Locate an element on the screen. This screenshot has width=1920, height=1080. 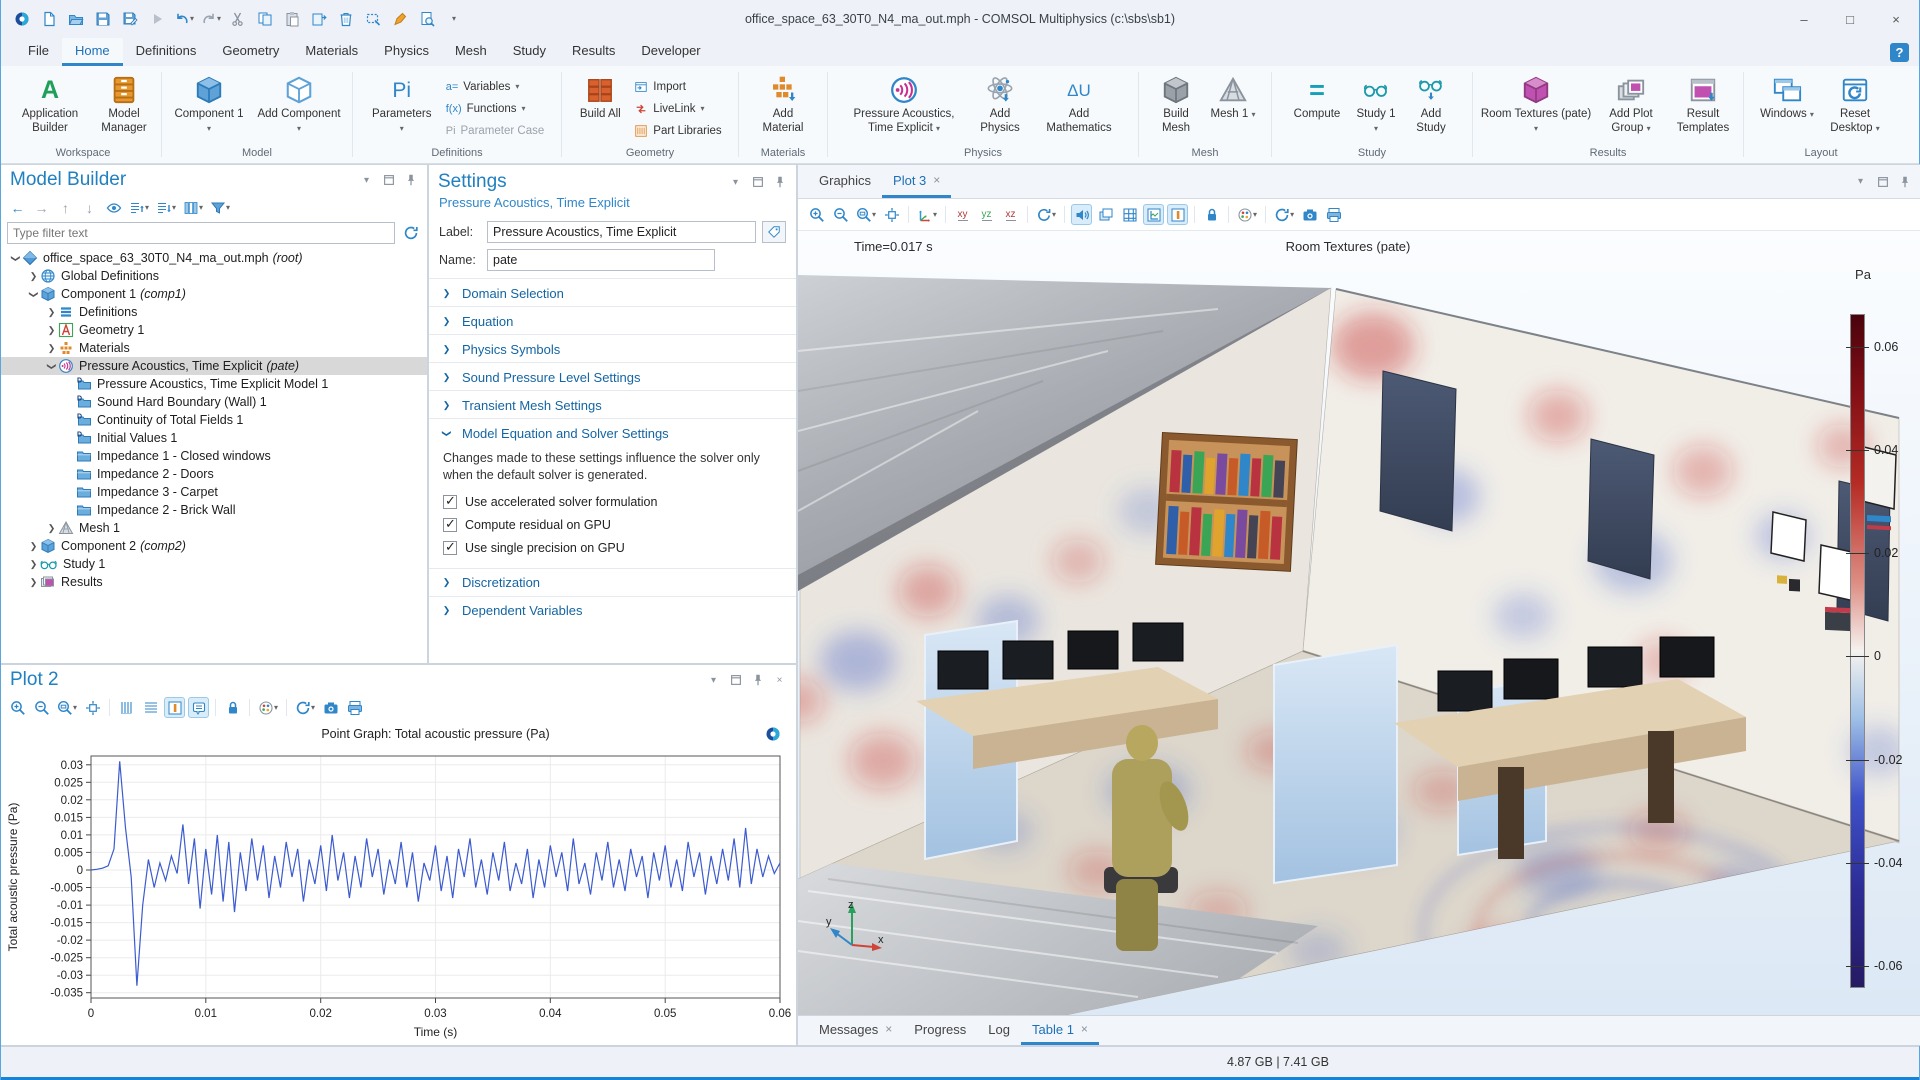
close-tab-icon: × is located at coordinates (936, 180).